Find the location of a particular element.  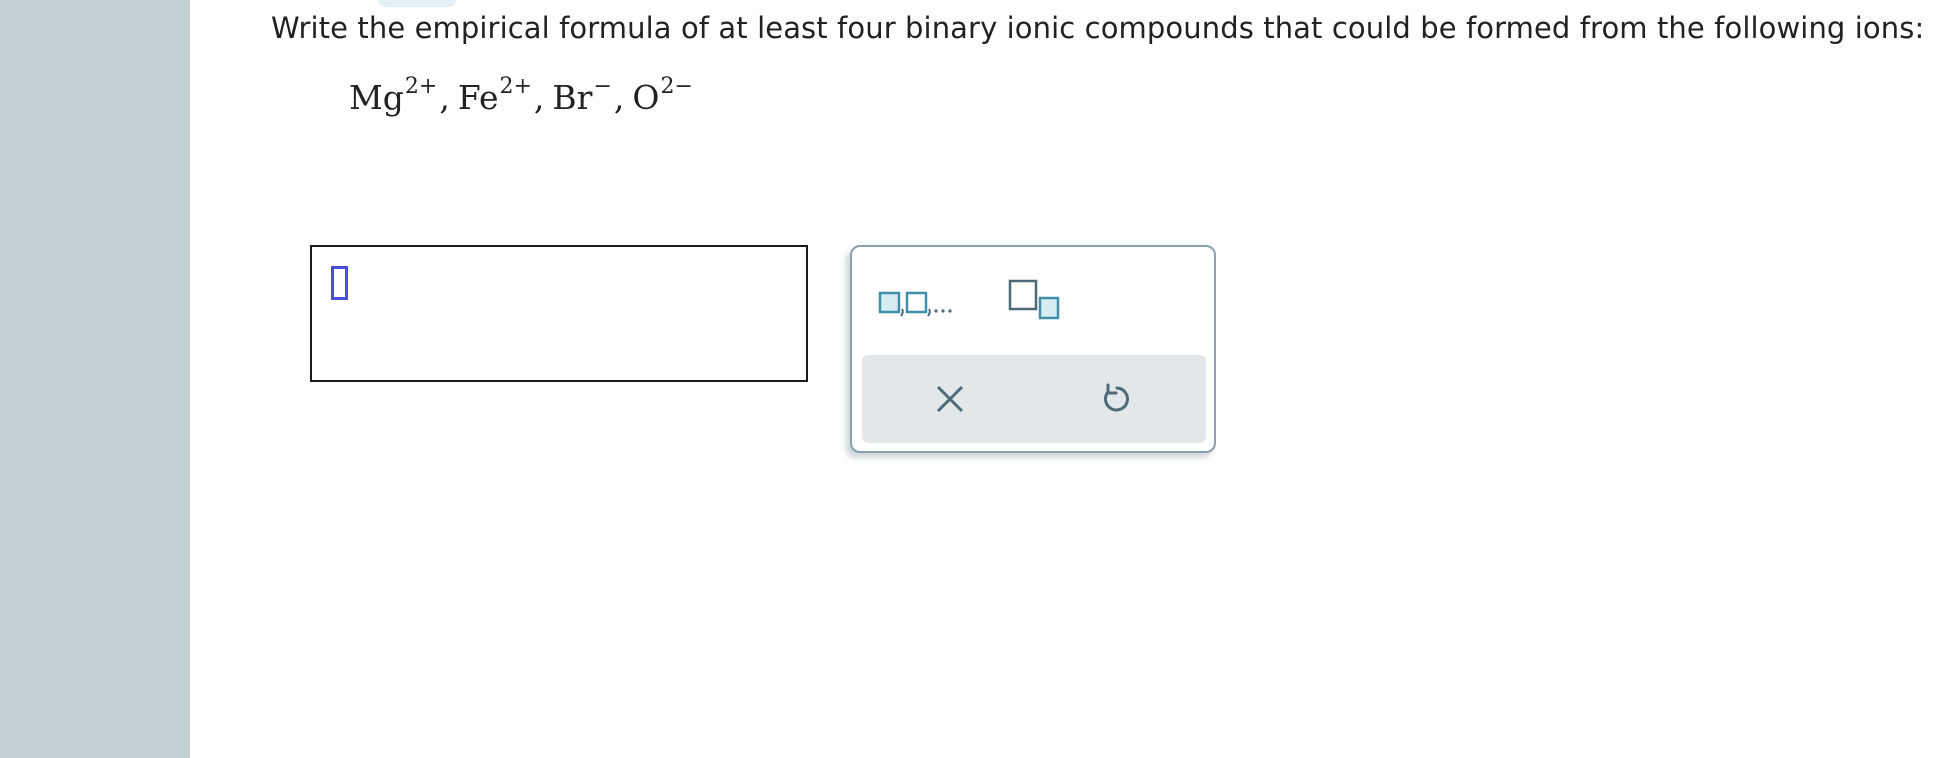

input-palette is located at coordinates (1033, 349).